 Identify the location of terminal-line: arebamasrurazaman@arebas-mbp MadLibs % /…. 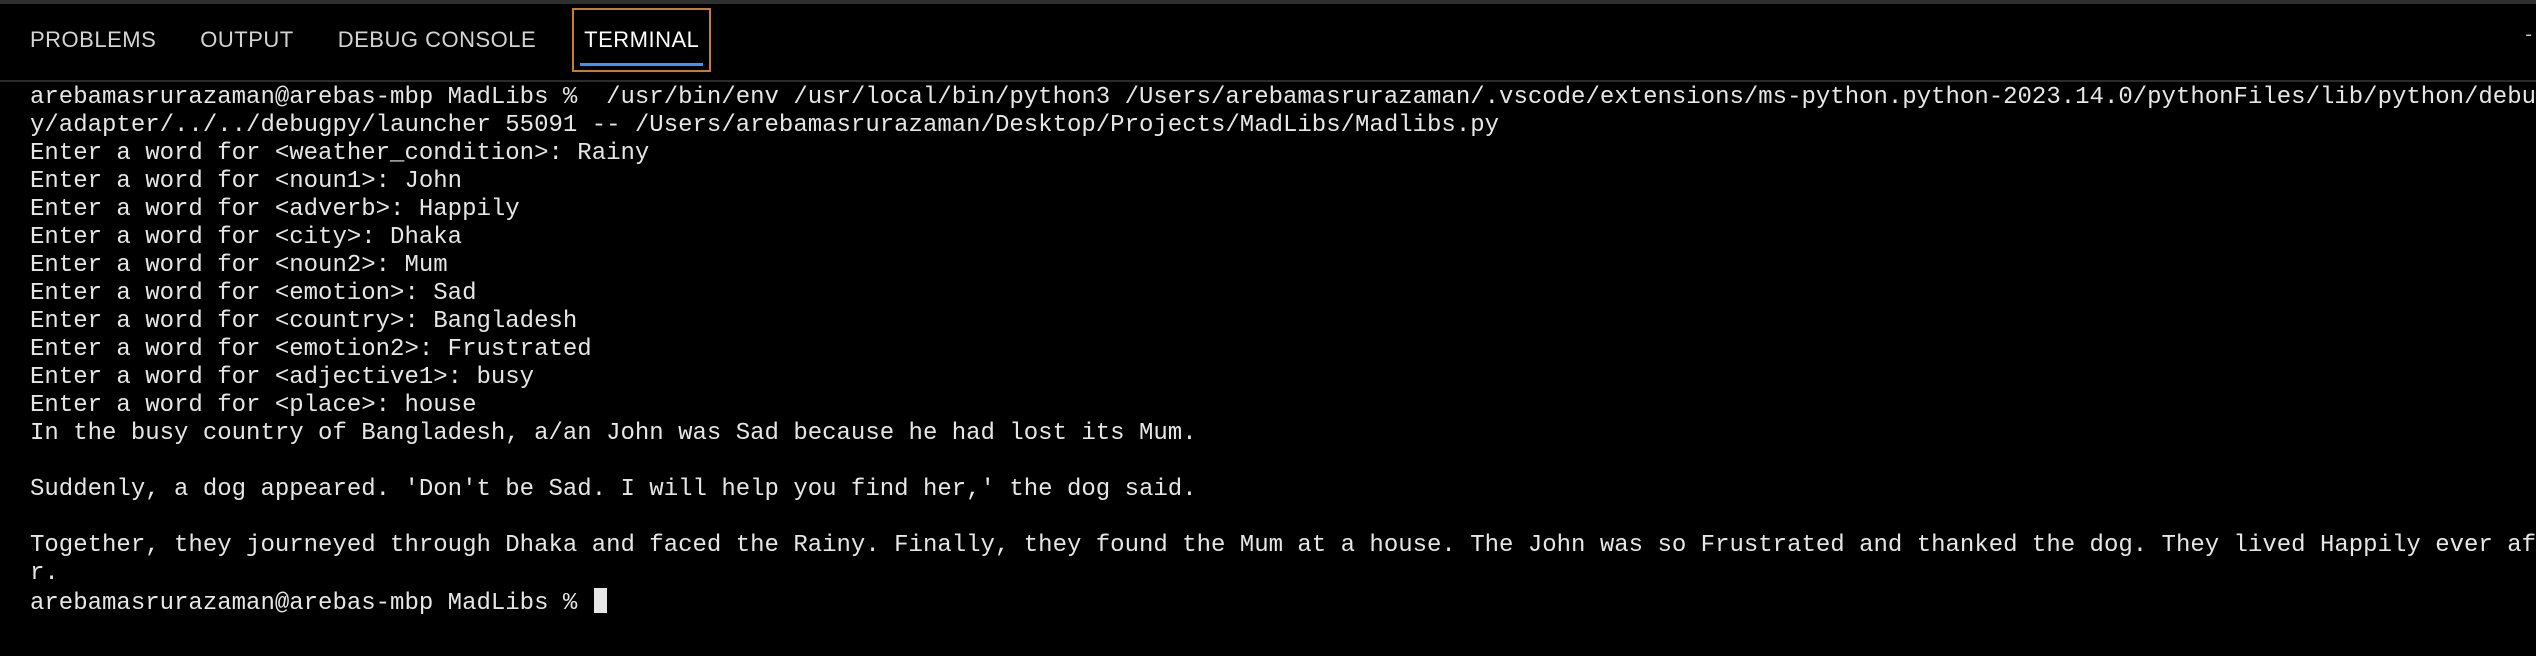
(1283, 97).